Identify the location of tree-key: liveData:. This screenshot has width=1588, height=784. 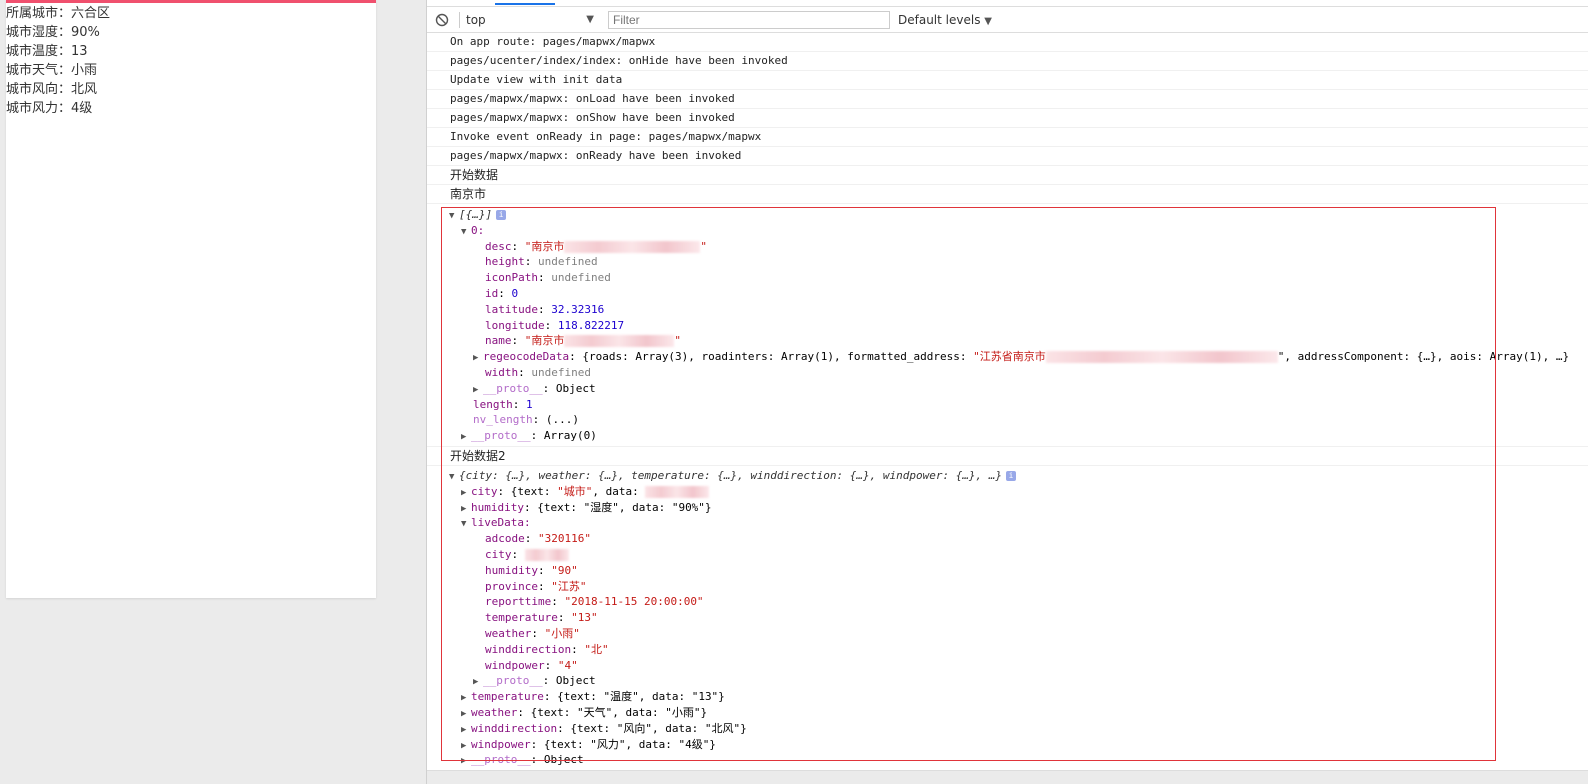
(501, 523).